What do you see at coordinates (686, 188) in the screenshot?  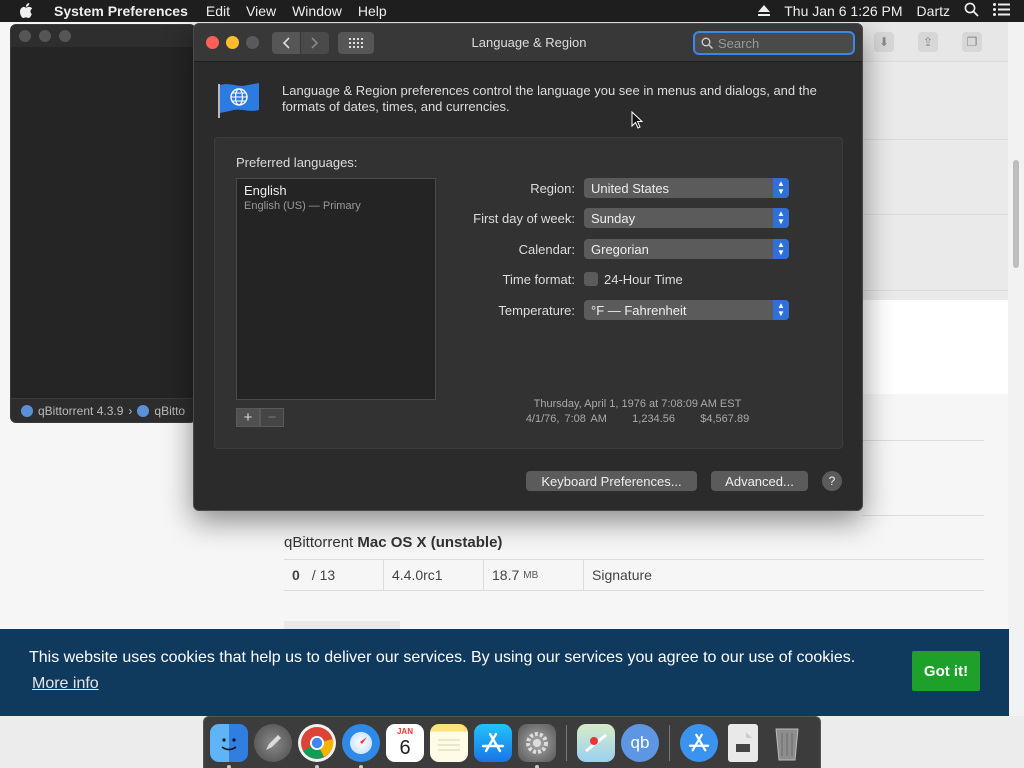 I see `region-select: United States ▲ ▼` at bounding box center [686, 188].